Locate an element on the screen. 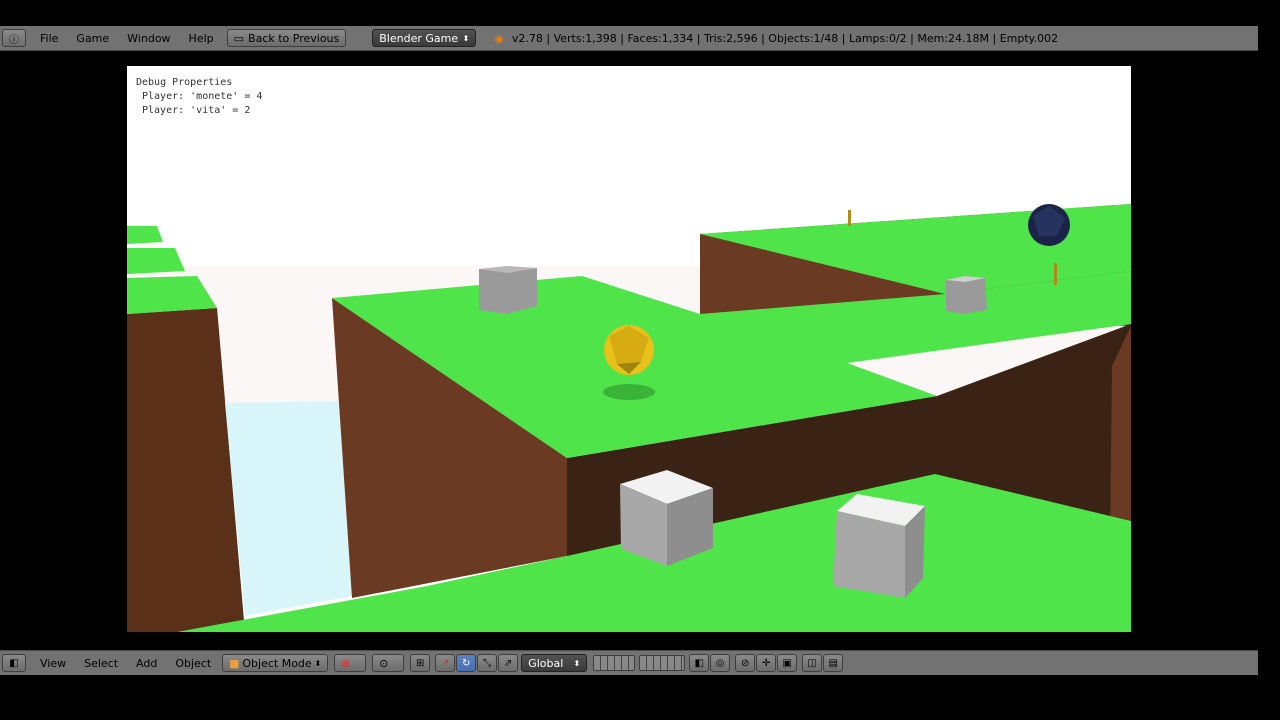 The image size is (1280, 720). menu-window: Window is located at coordinates (148, 38).